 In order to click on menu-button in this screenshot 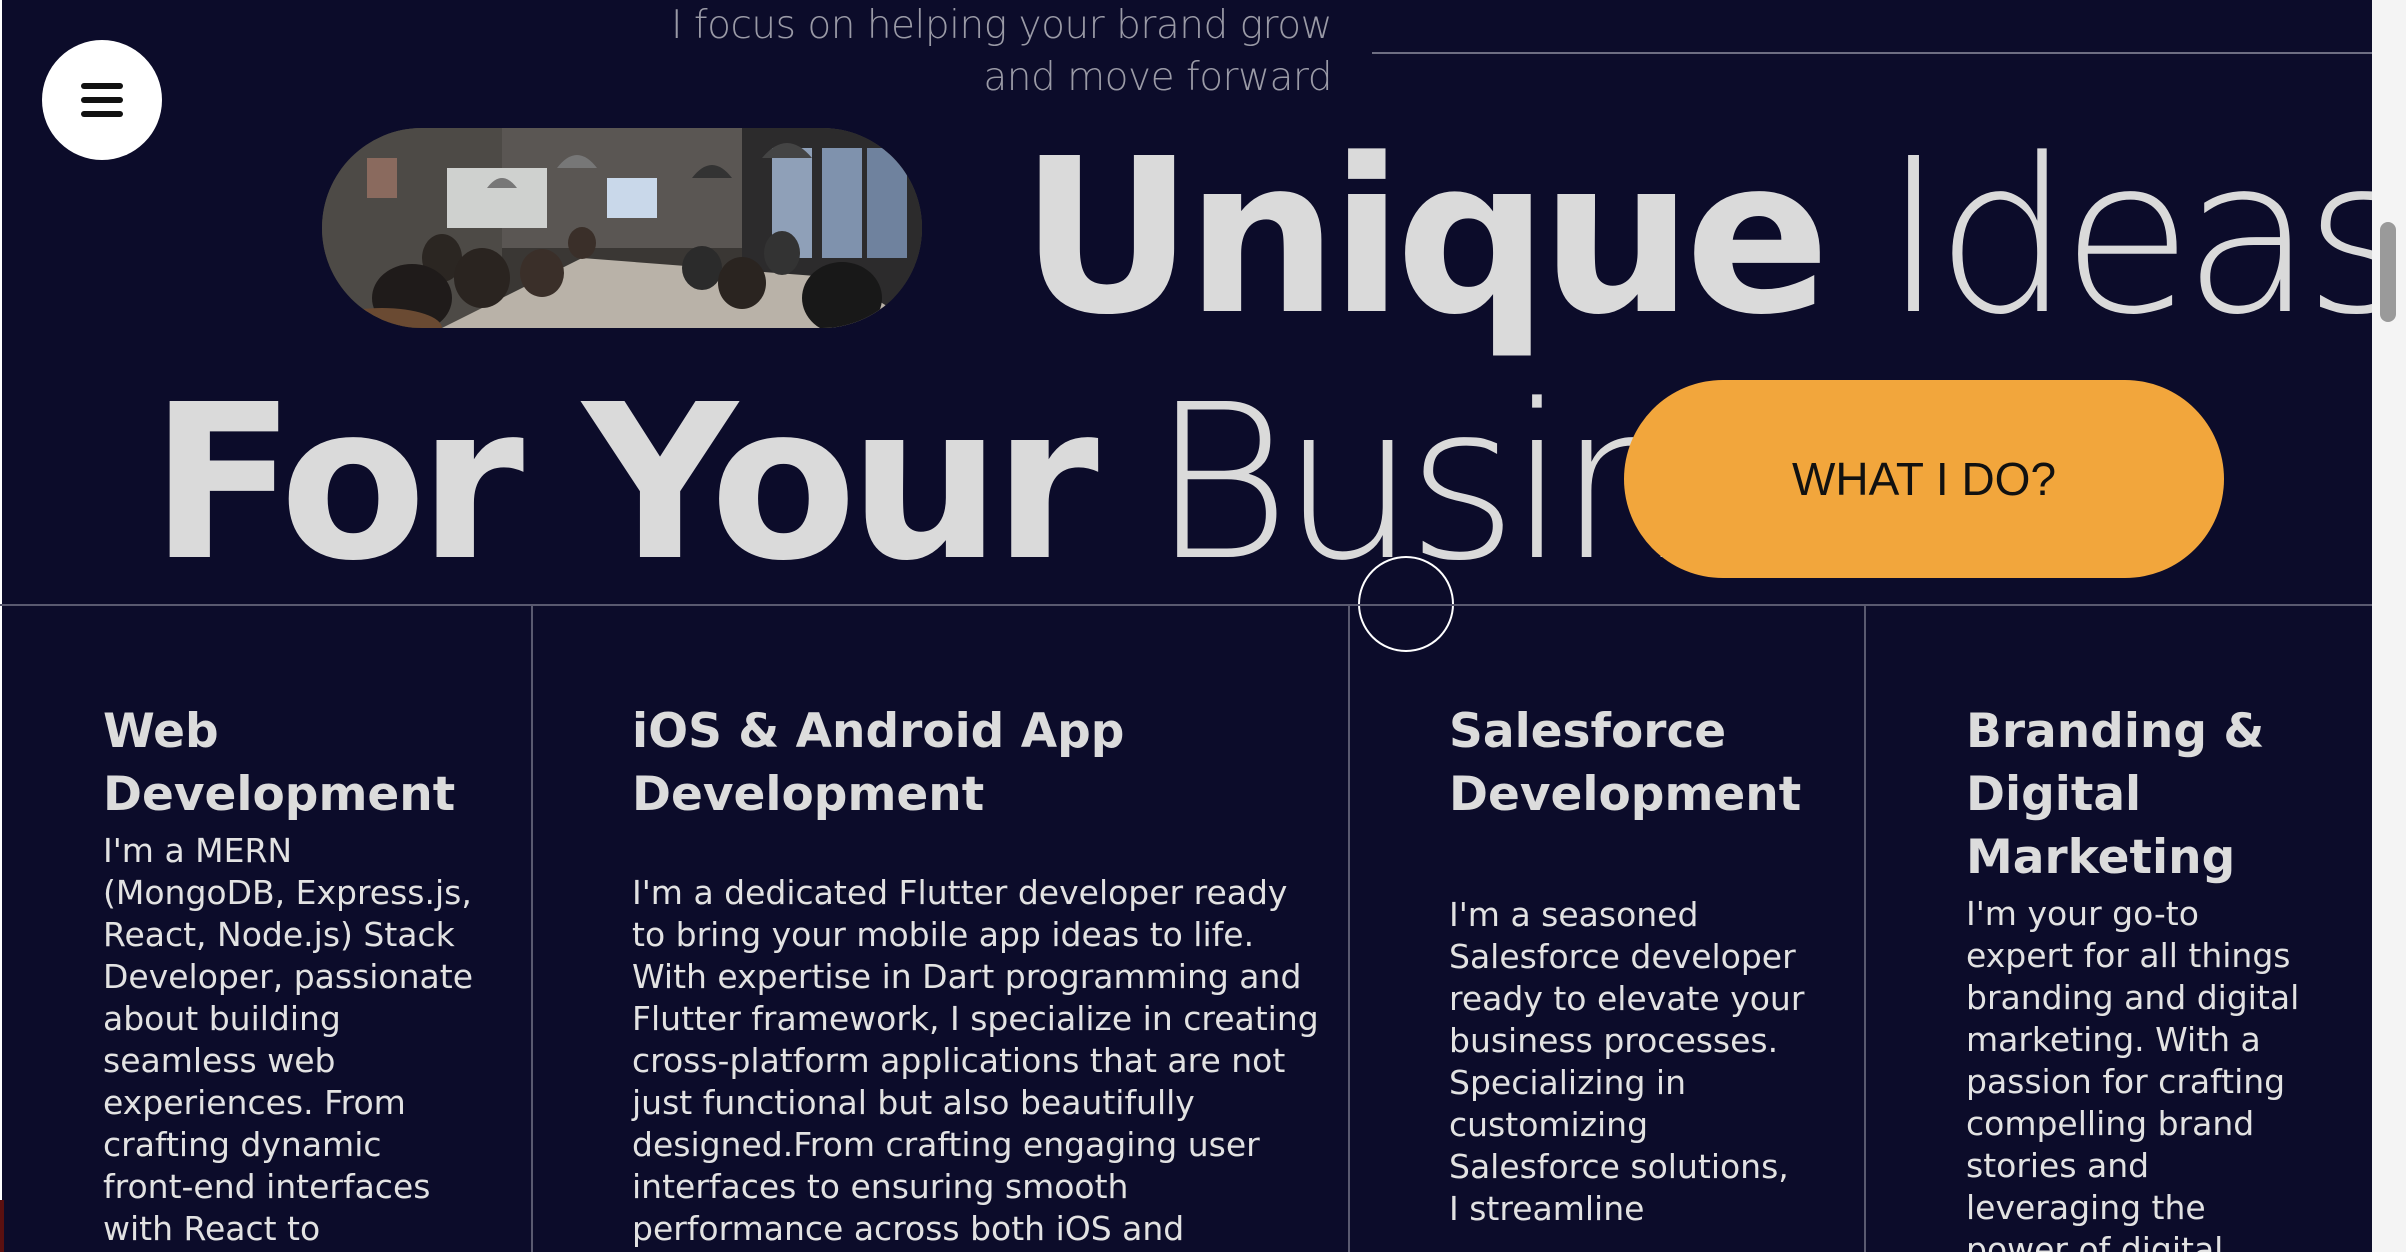, I will do `click(102, 100)`.